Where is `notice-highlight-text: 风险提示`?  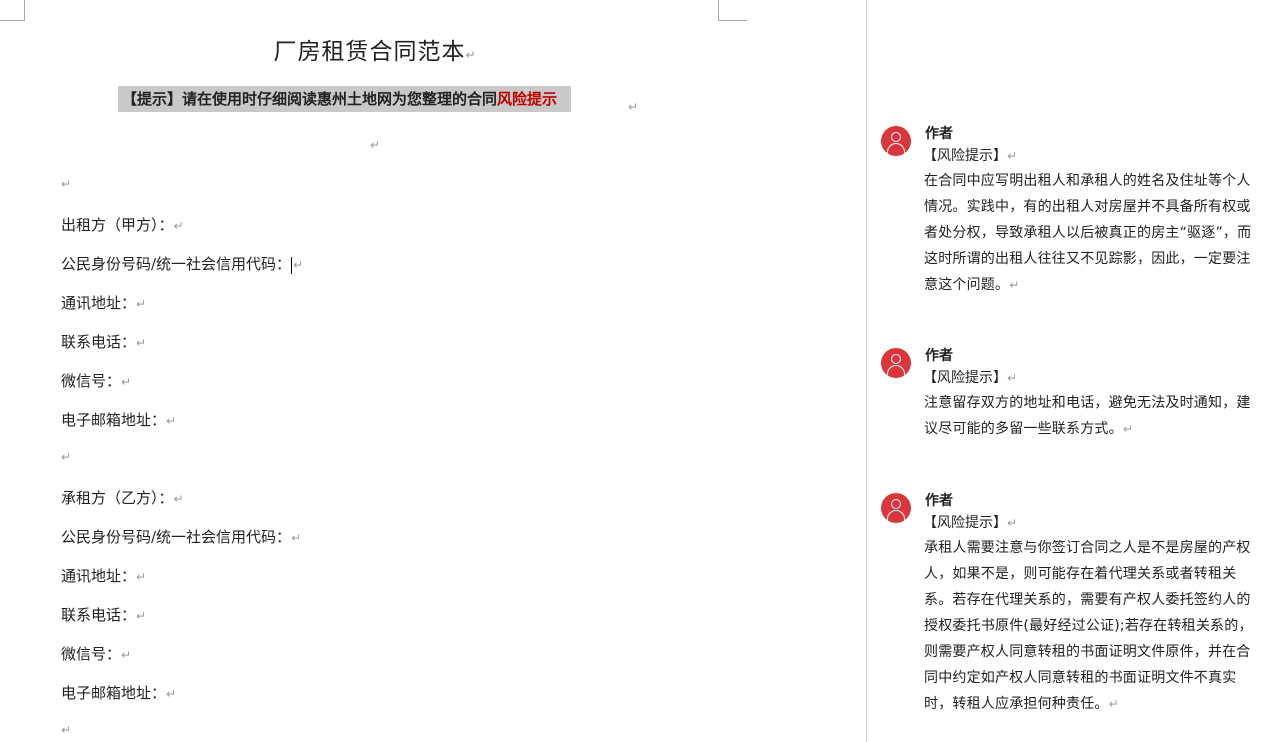 notice-highlight-text: 风险提示 is located at coordinates (527, 99).